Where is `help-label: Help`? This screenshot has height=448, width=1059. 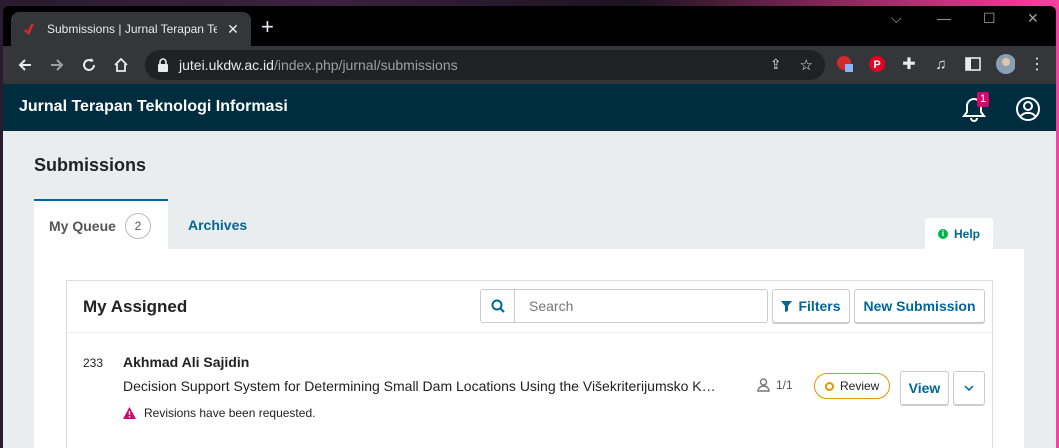
help-label: Help is located at coordinates (966, 234).